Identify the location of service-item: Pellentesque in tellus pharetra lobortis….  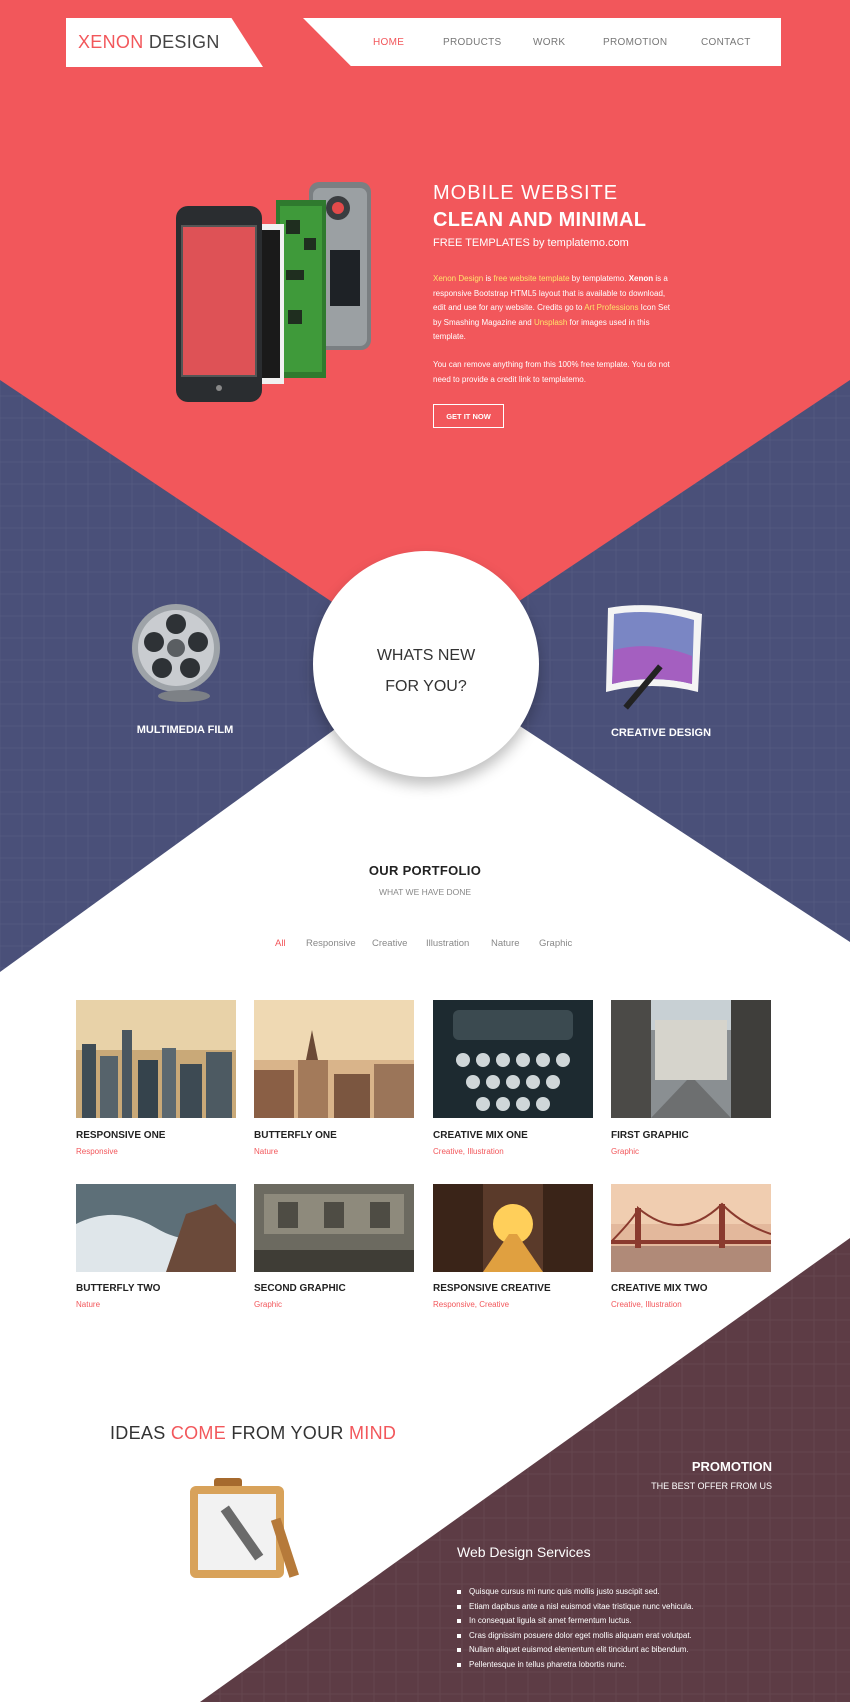
(575, 1665).